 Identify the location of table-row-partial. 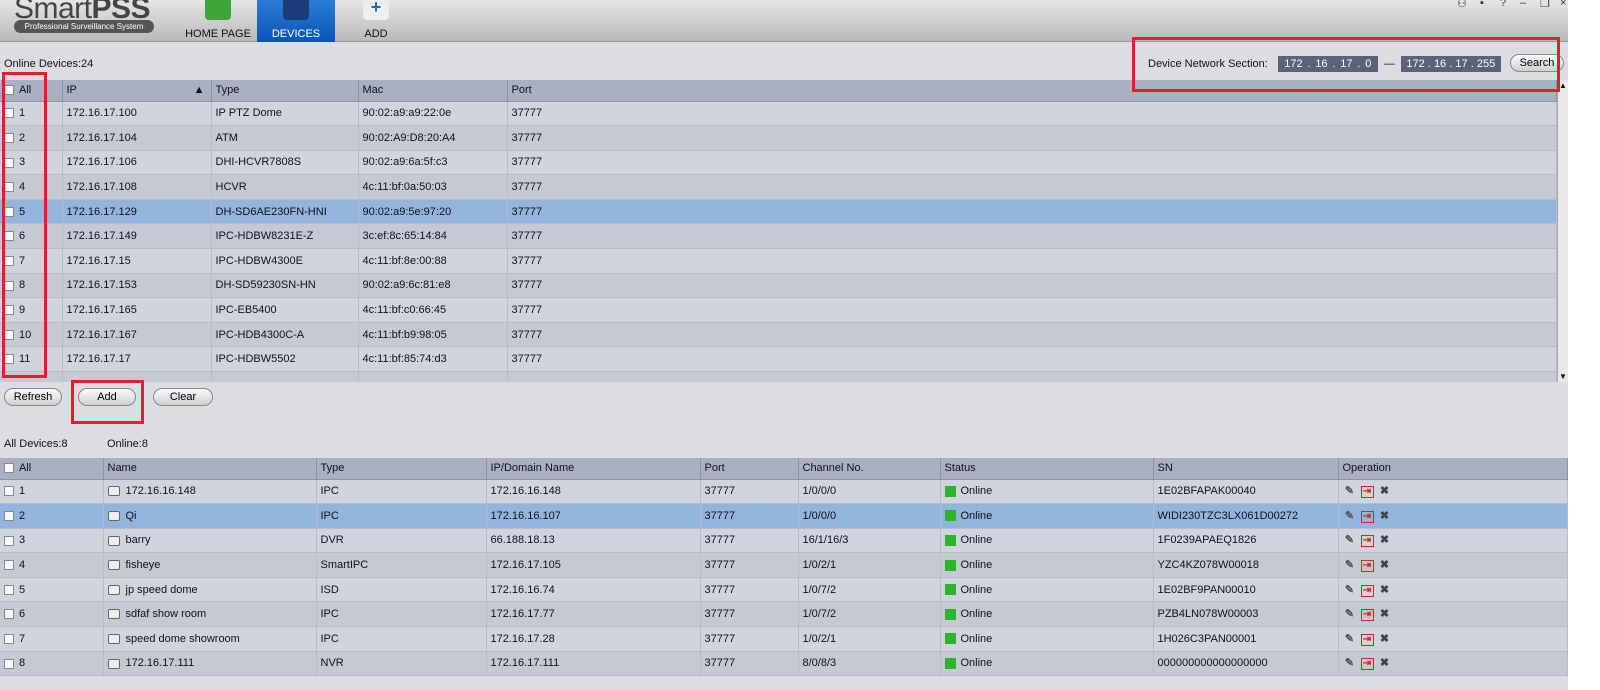
(778, 376).